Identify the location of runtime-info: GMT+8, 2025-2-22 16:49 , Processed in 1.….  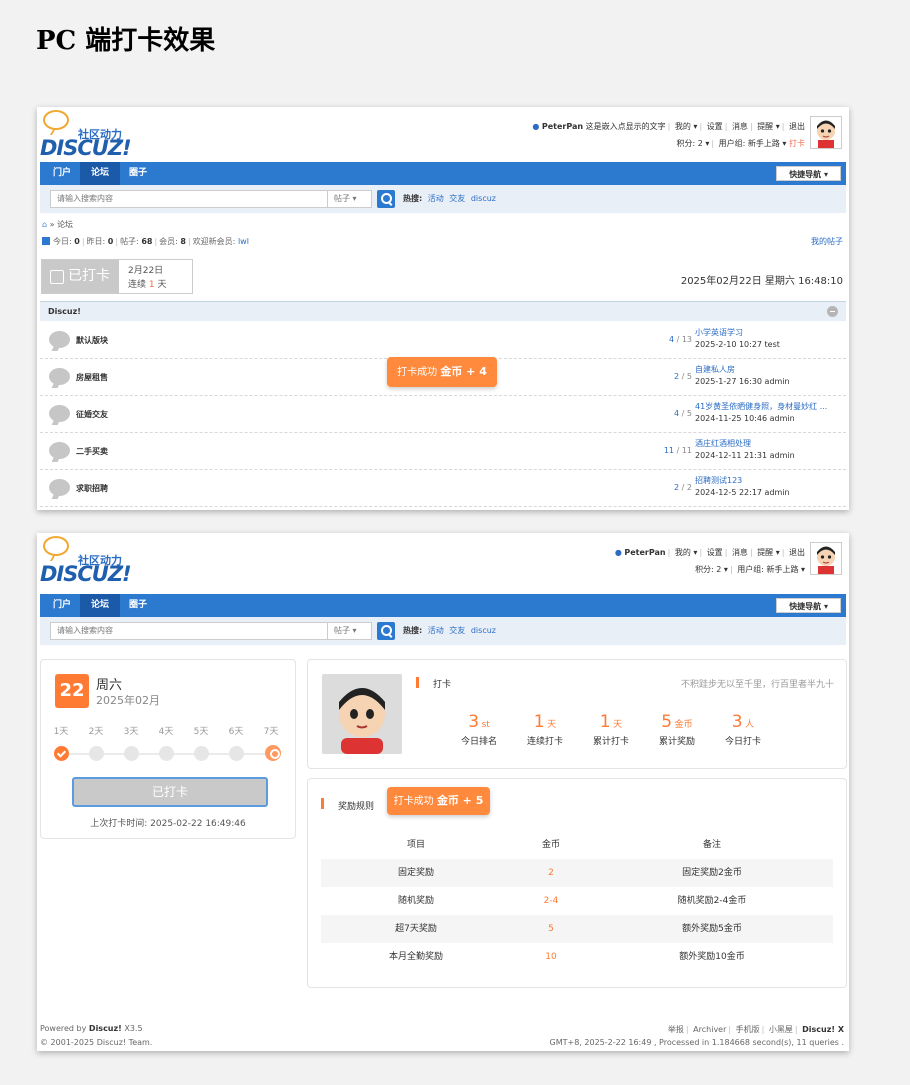
(696, 1042).